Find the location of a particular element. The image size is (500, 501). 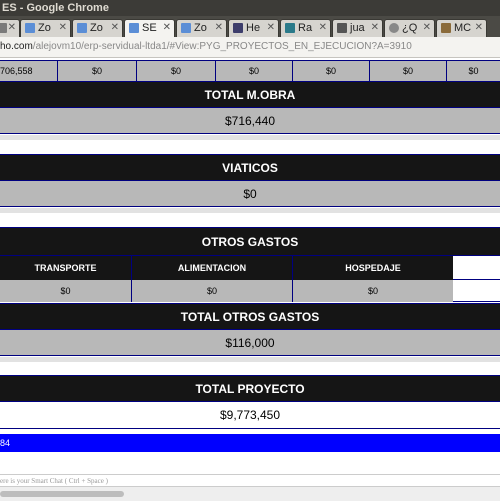

tab-zoho-2: Zo ✕ is located at coordinates (97, 28).